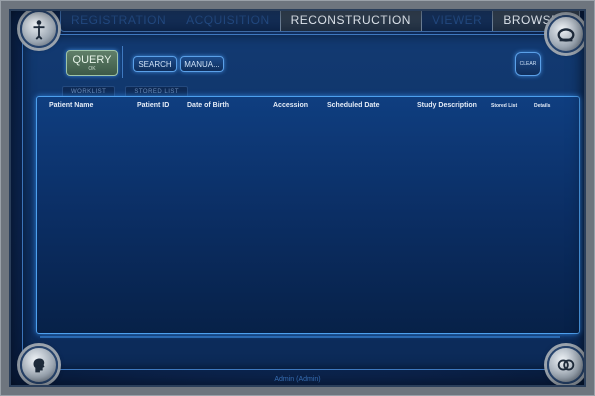  Describe the element at coordinates (528, 64) in the screenshot. I see `clear-button: CLEAR` at that location.